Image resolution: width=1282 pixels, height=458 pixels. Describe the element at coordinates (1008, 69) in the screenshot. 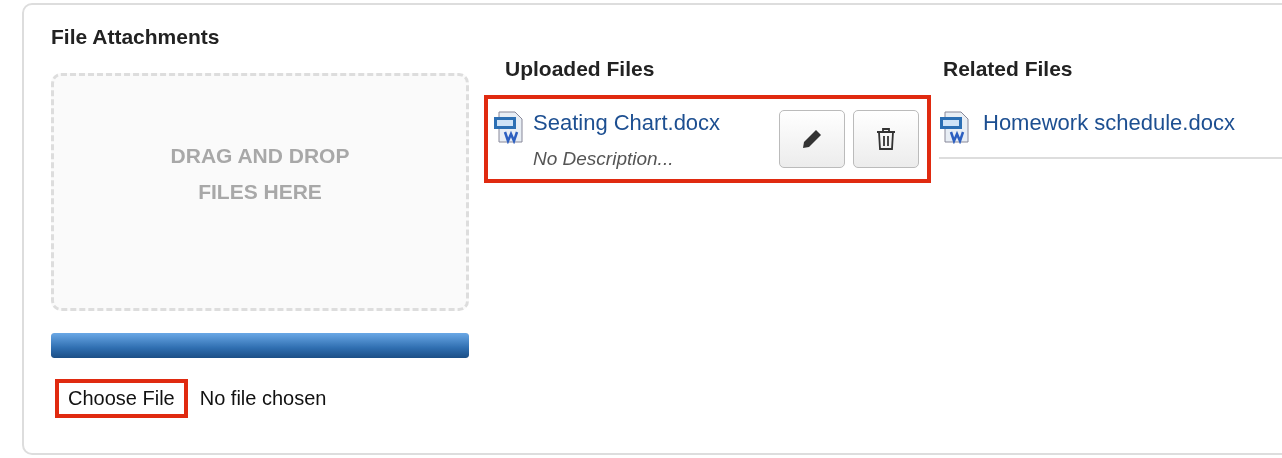

I see `related-files-heading: Related Files` at that location.